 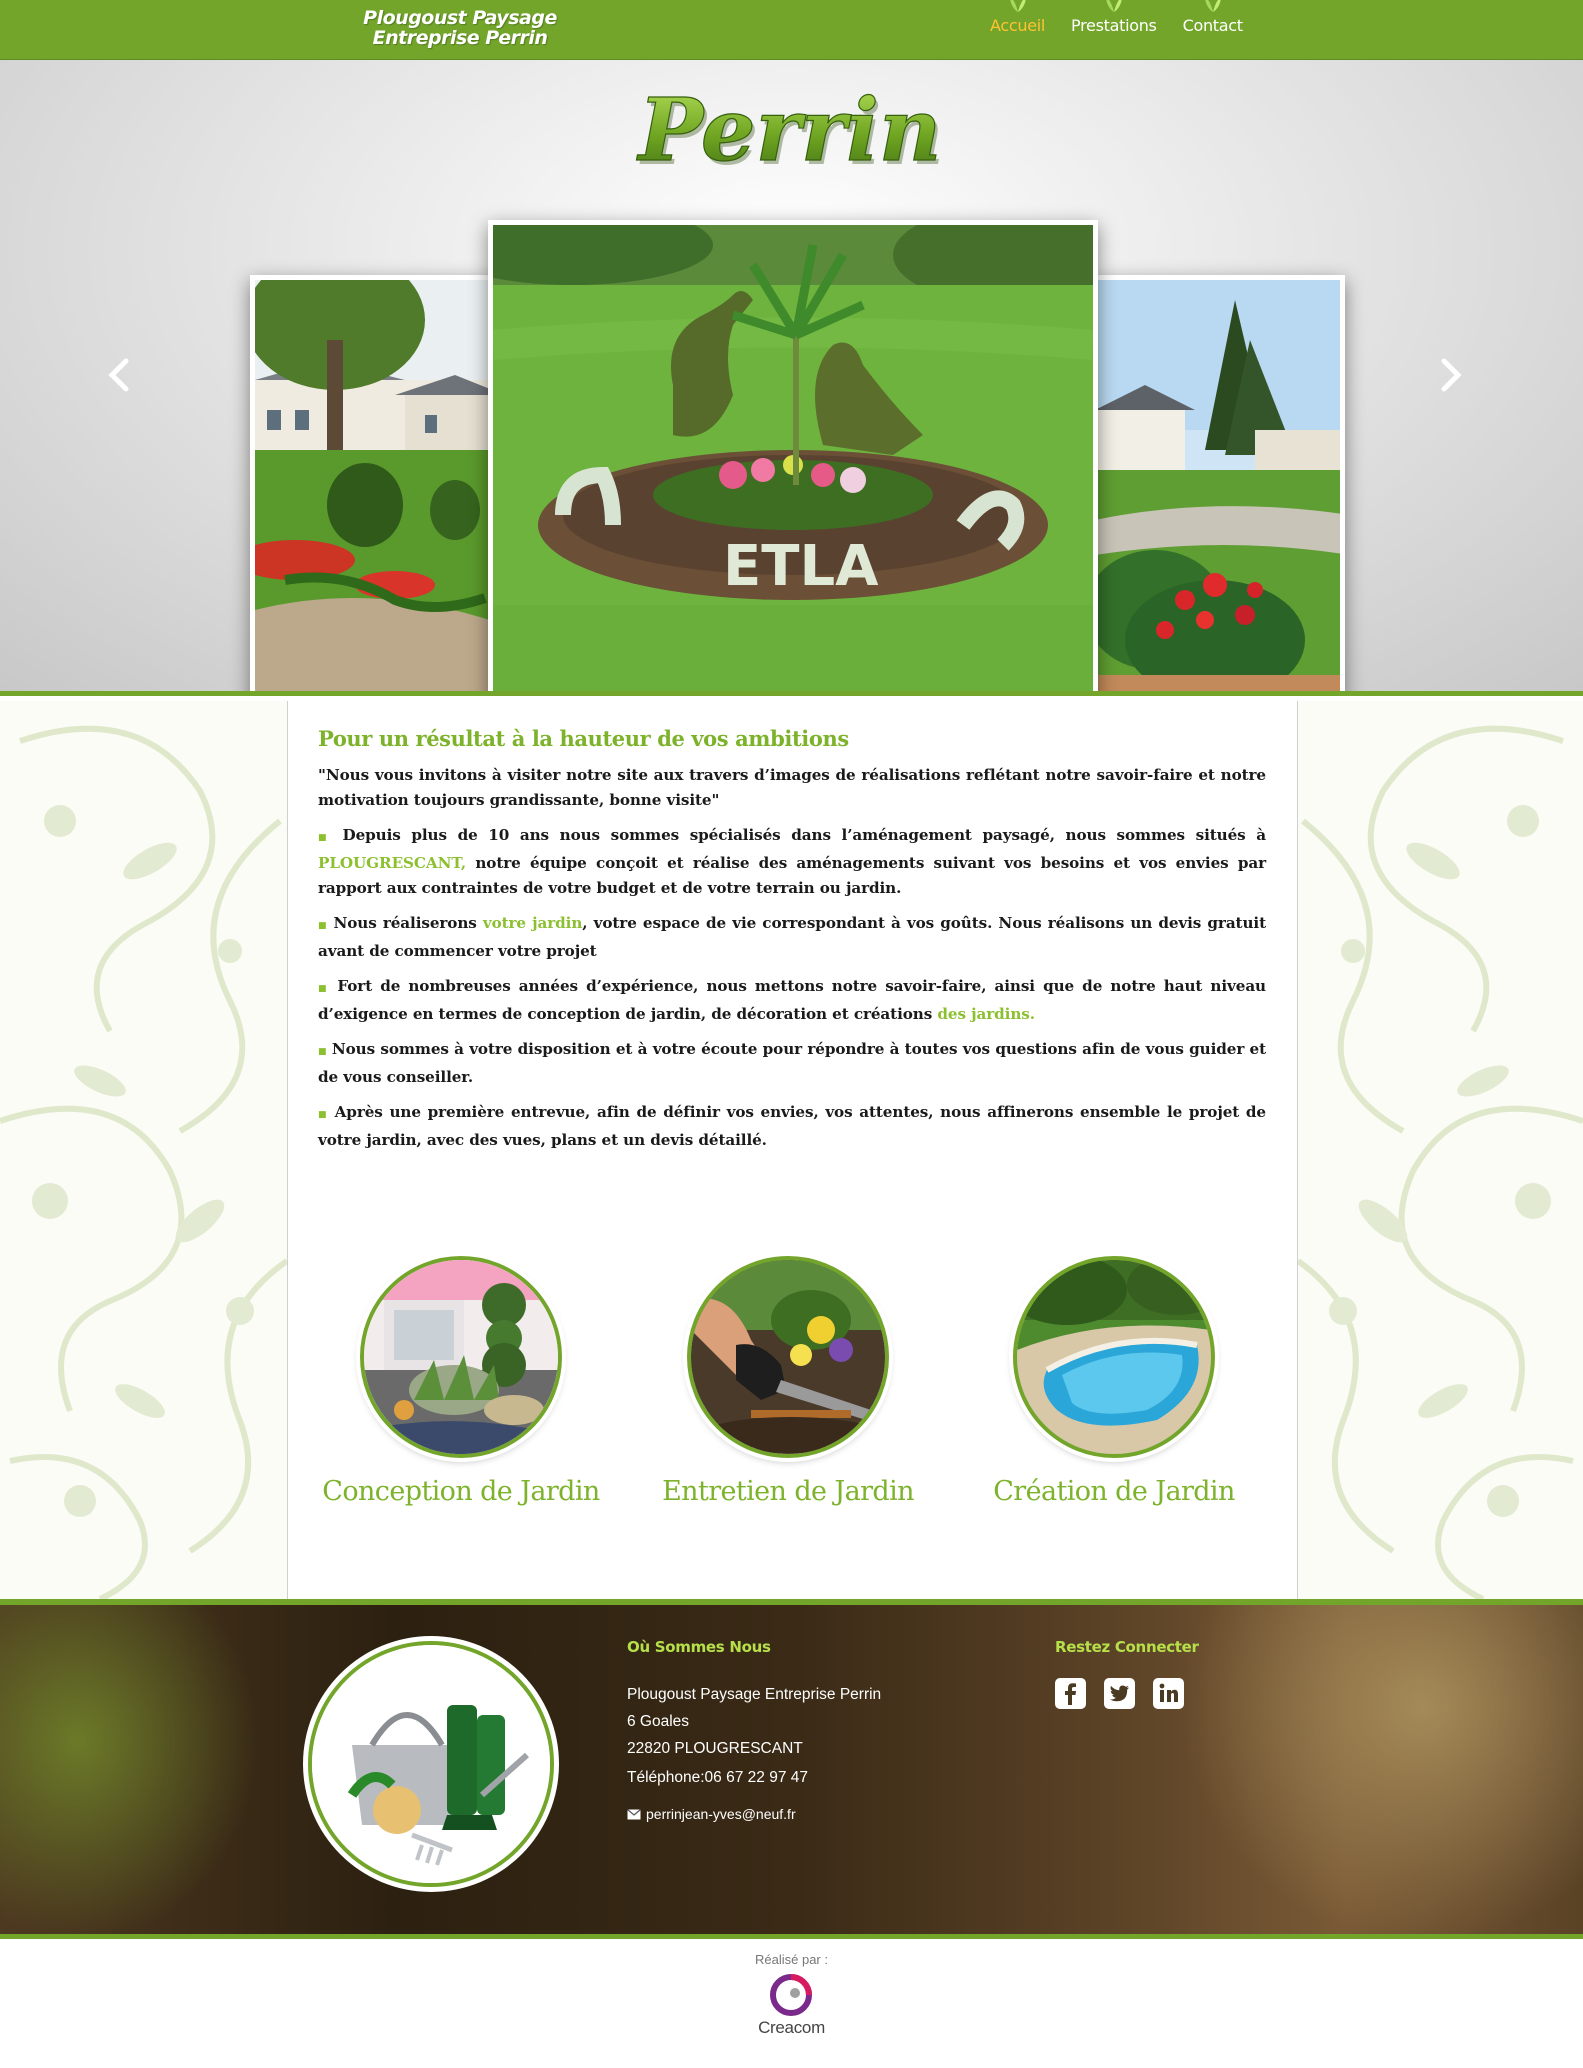 I want to click on footer-garden-tools-image, so click(x=431, y=1764).